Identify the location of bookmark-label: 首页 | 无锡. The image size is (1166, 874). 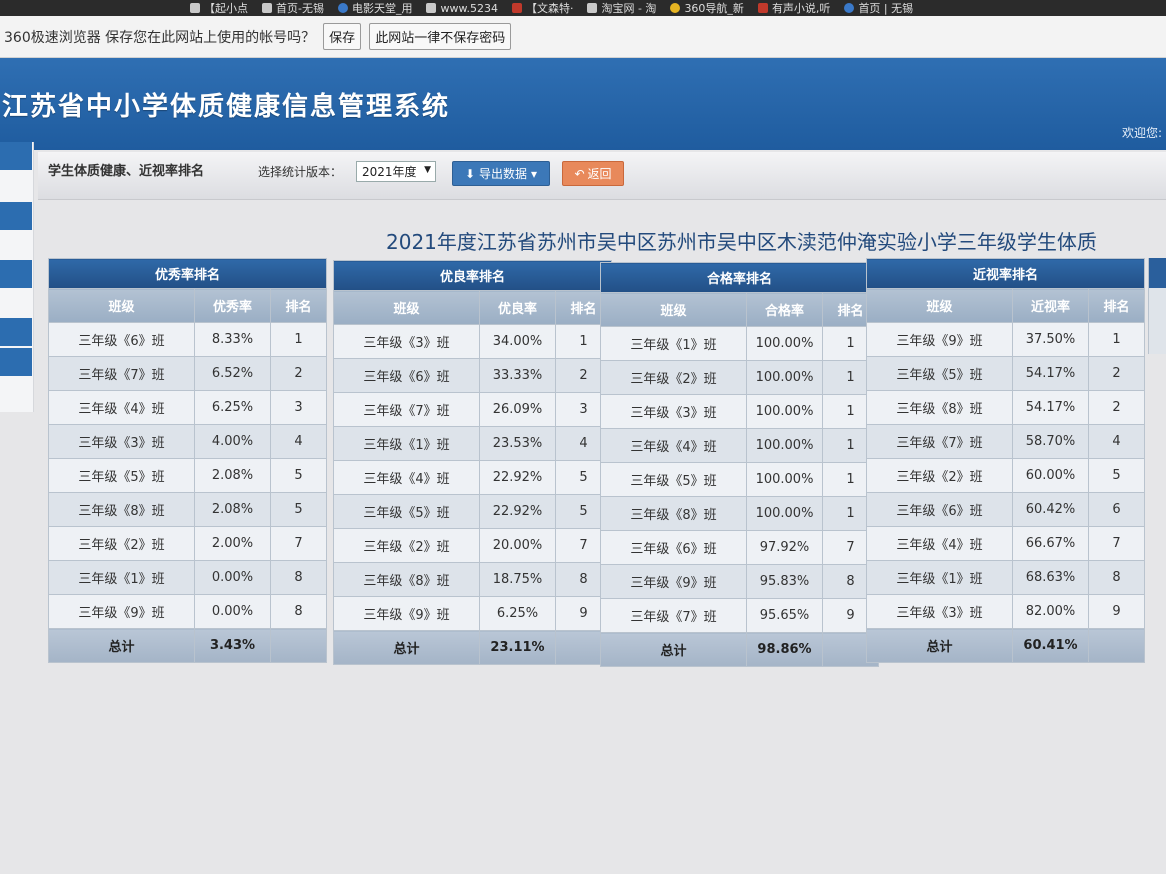
(886, 8).